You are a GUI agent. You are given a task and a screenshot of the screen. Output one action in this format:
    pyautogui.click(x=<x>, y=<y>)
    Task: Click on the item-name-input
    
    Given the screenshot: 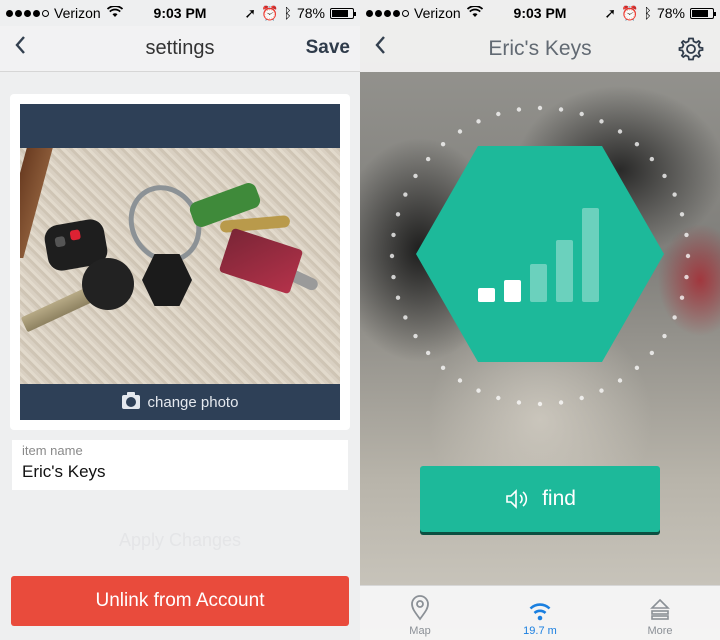 What is the action you would take?
    pyautogui.click(x=180, y=472)
    